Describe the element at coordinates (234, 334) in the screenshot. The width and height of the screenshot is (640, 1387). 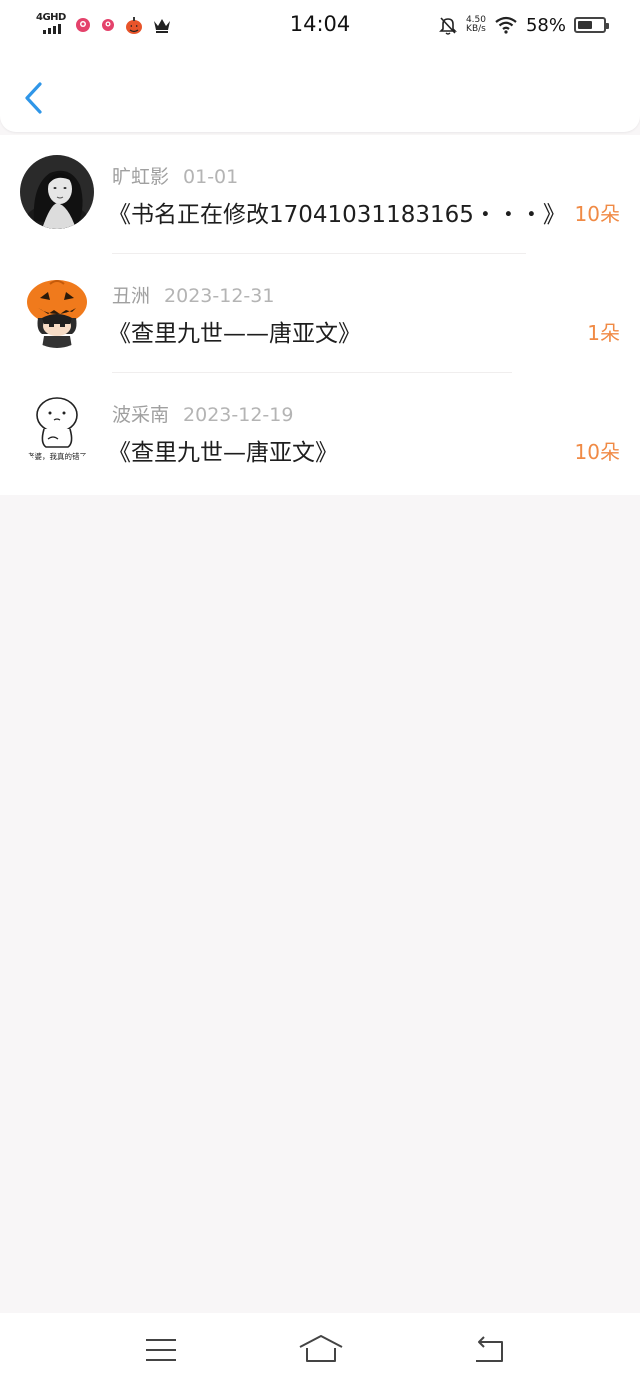
I see `book-title: 《查里九世——唐亚文》` at that location.